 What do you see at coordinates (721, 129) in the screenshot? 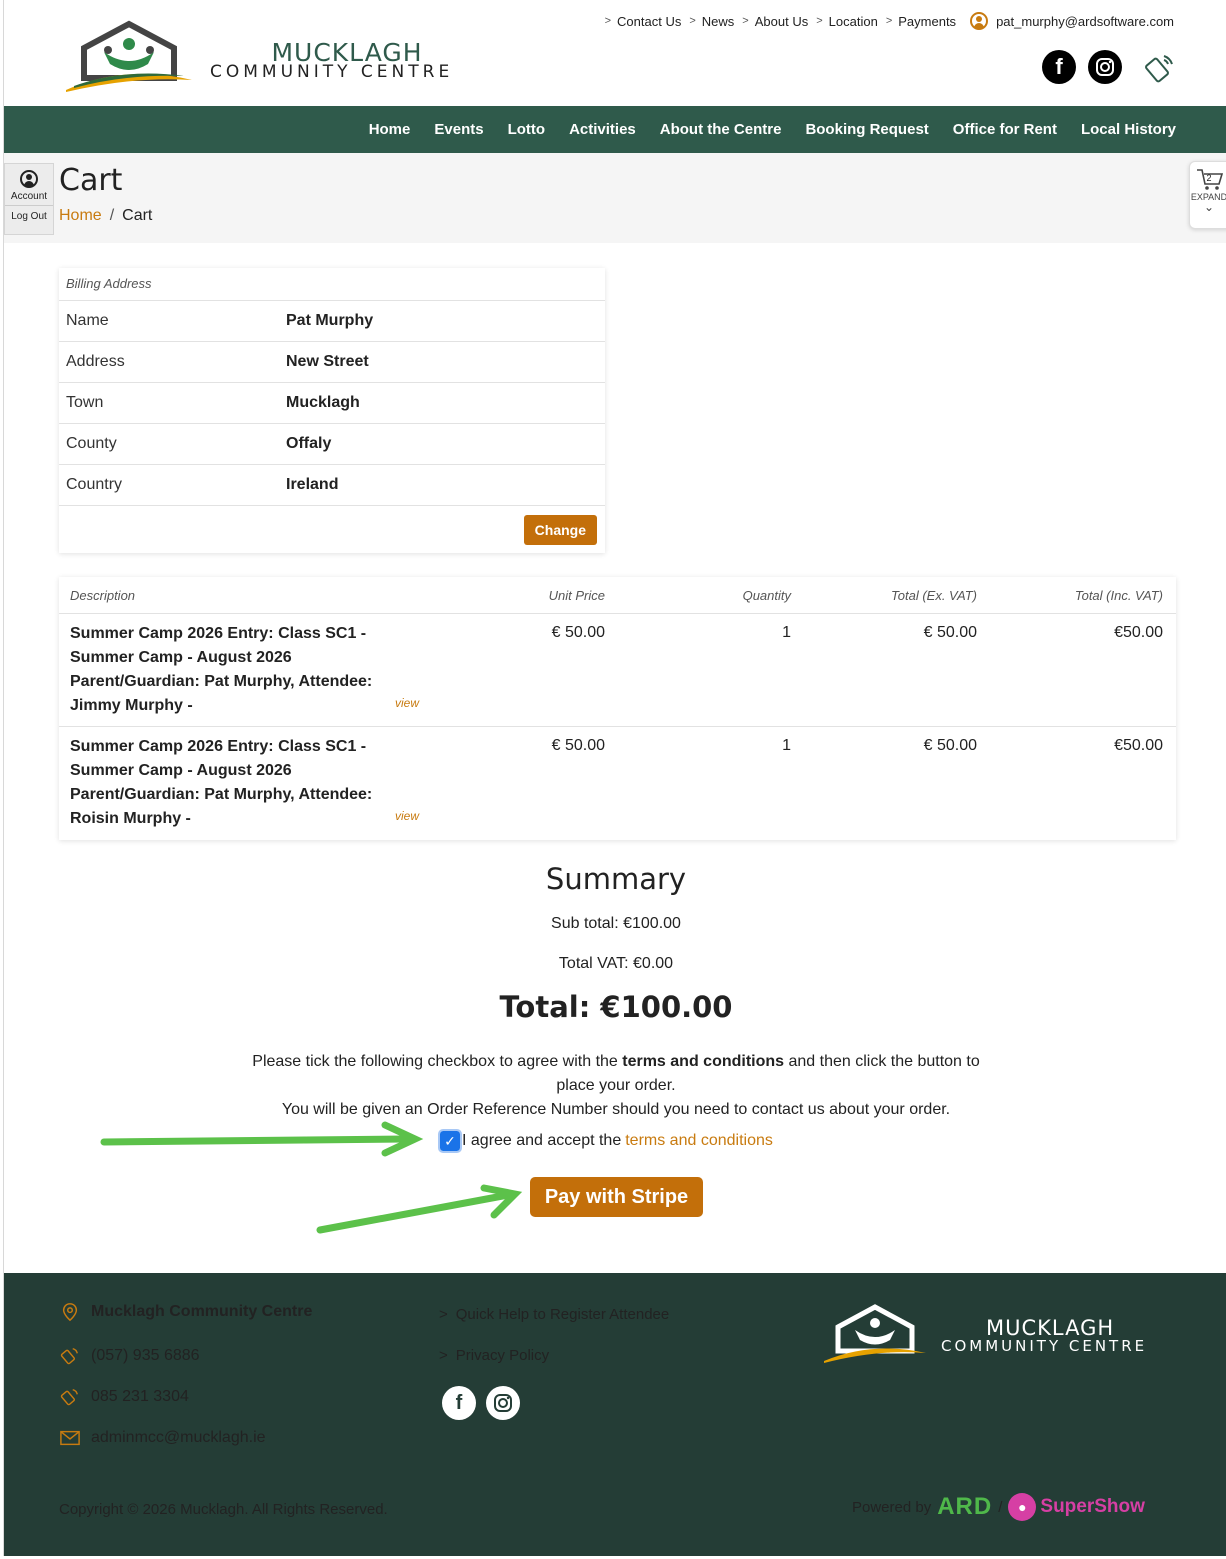
I see `nav-about-centre: About the Centre` at bounding box center [721, 129].